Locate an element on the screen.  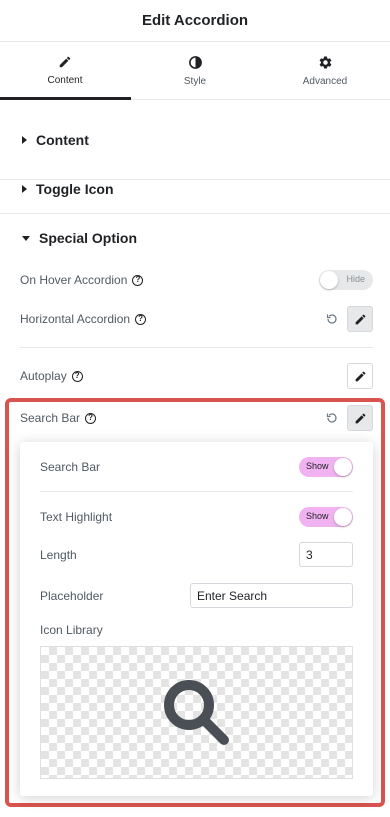
section-content-header: Content is located at coordinates (44, 140).